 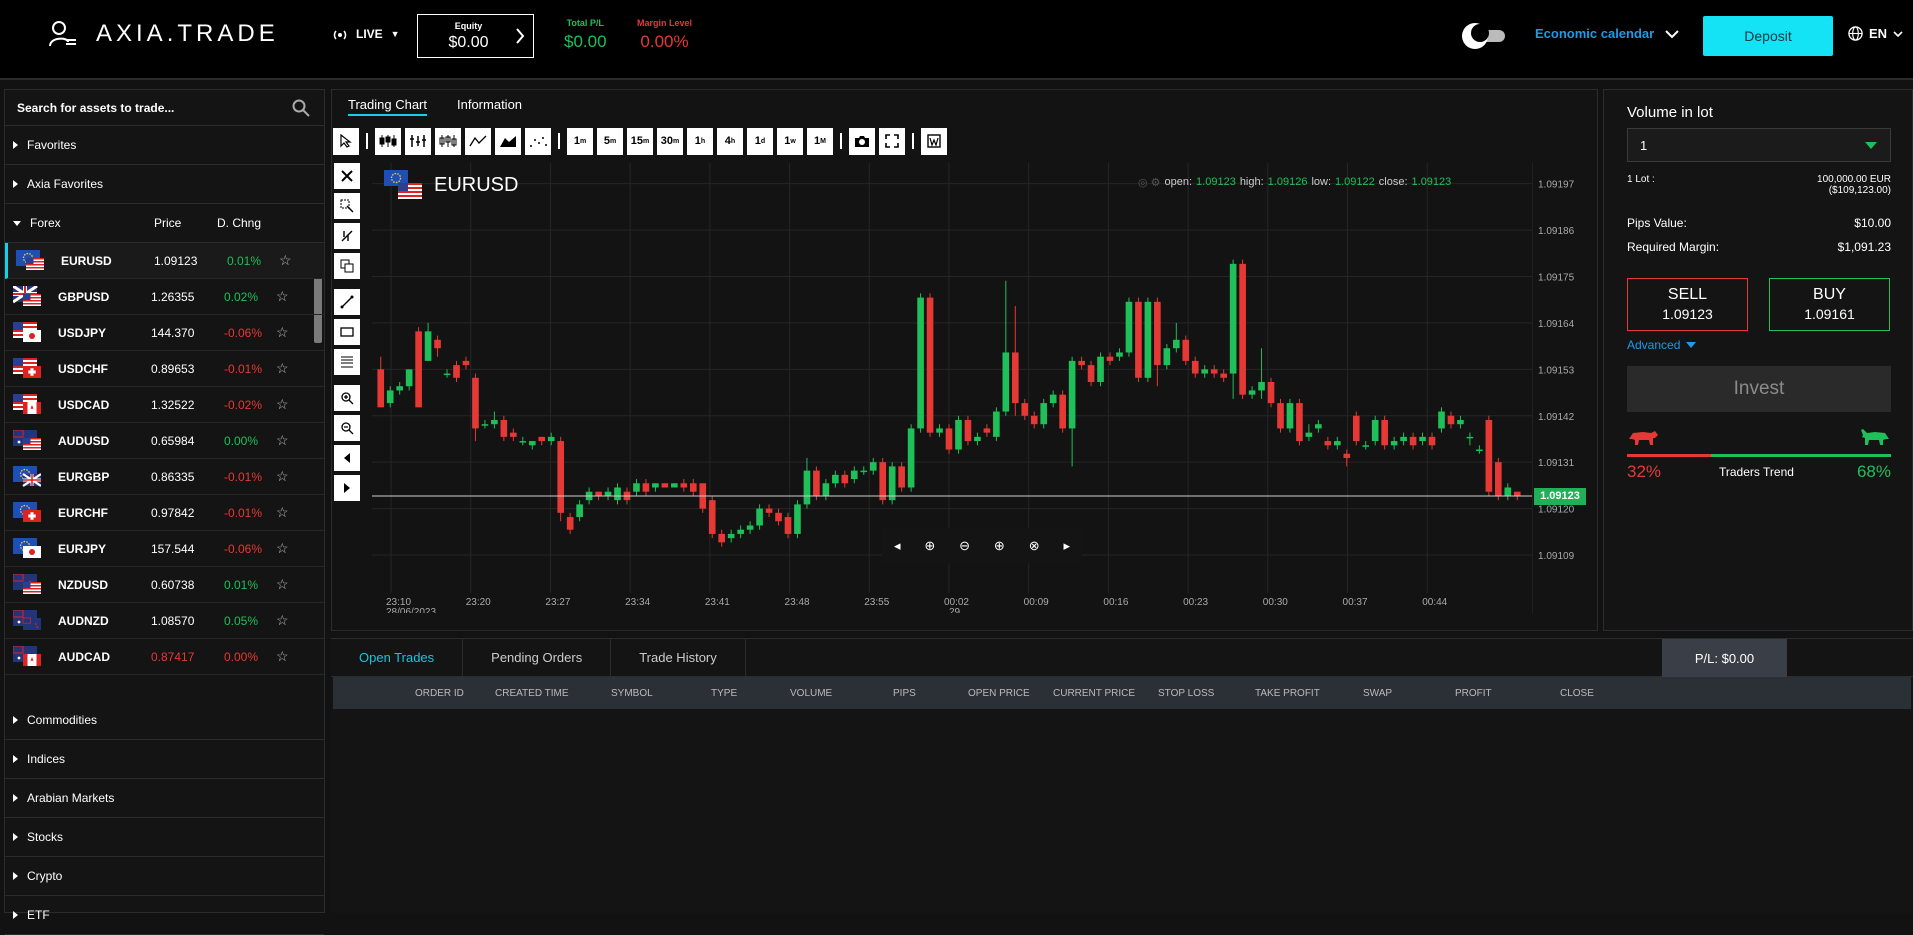 I want to click on timeframe-button: 4h, so click(x=730, y=141).